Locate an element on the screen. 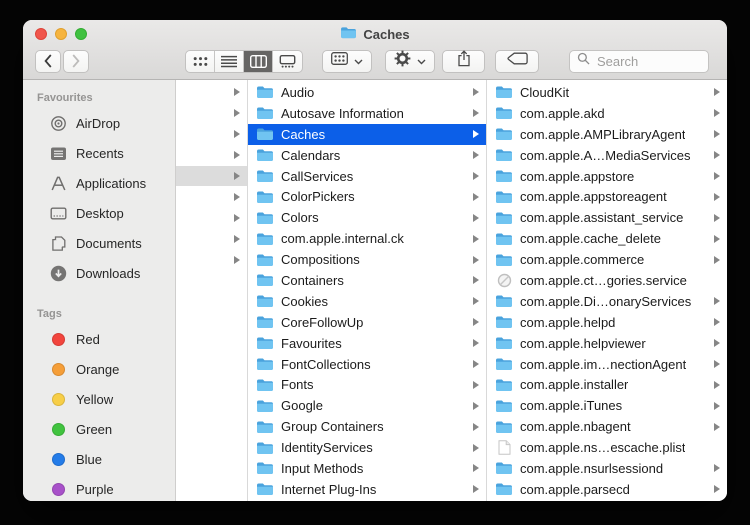  file-row-com-apple-itunes: com.apple.iTunes is located at coordinates (607, 405).